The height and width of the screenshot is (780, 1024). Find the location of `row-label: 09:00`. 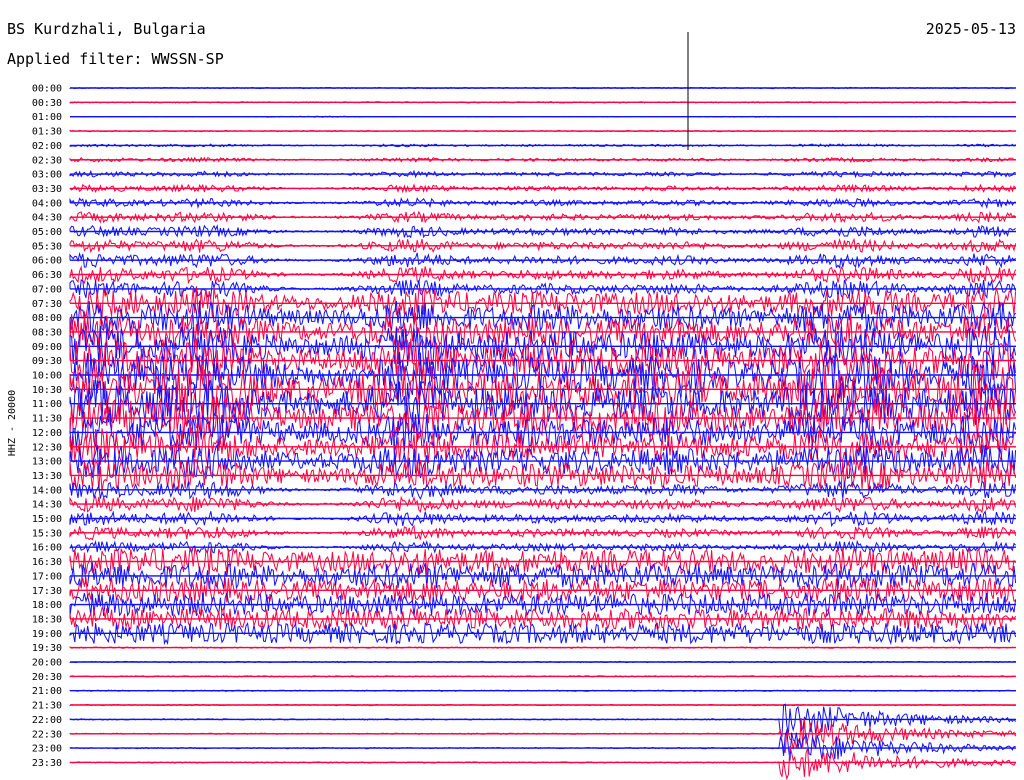

row-label: 09:00 is located at coordinates (47, 347).